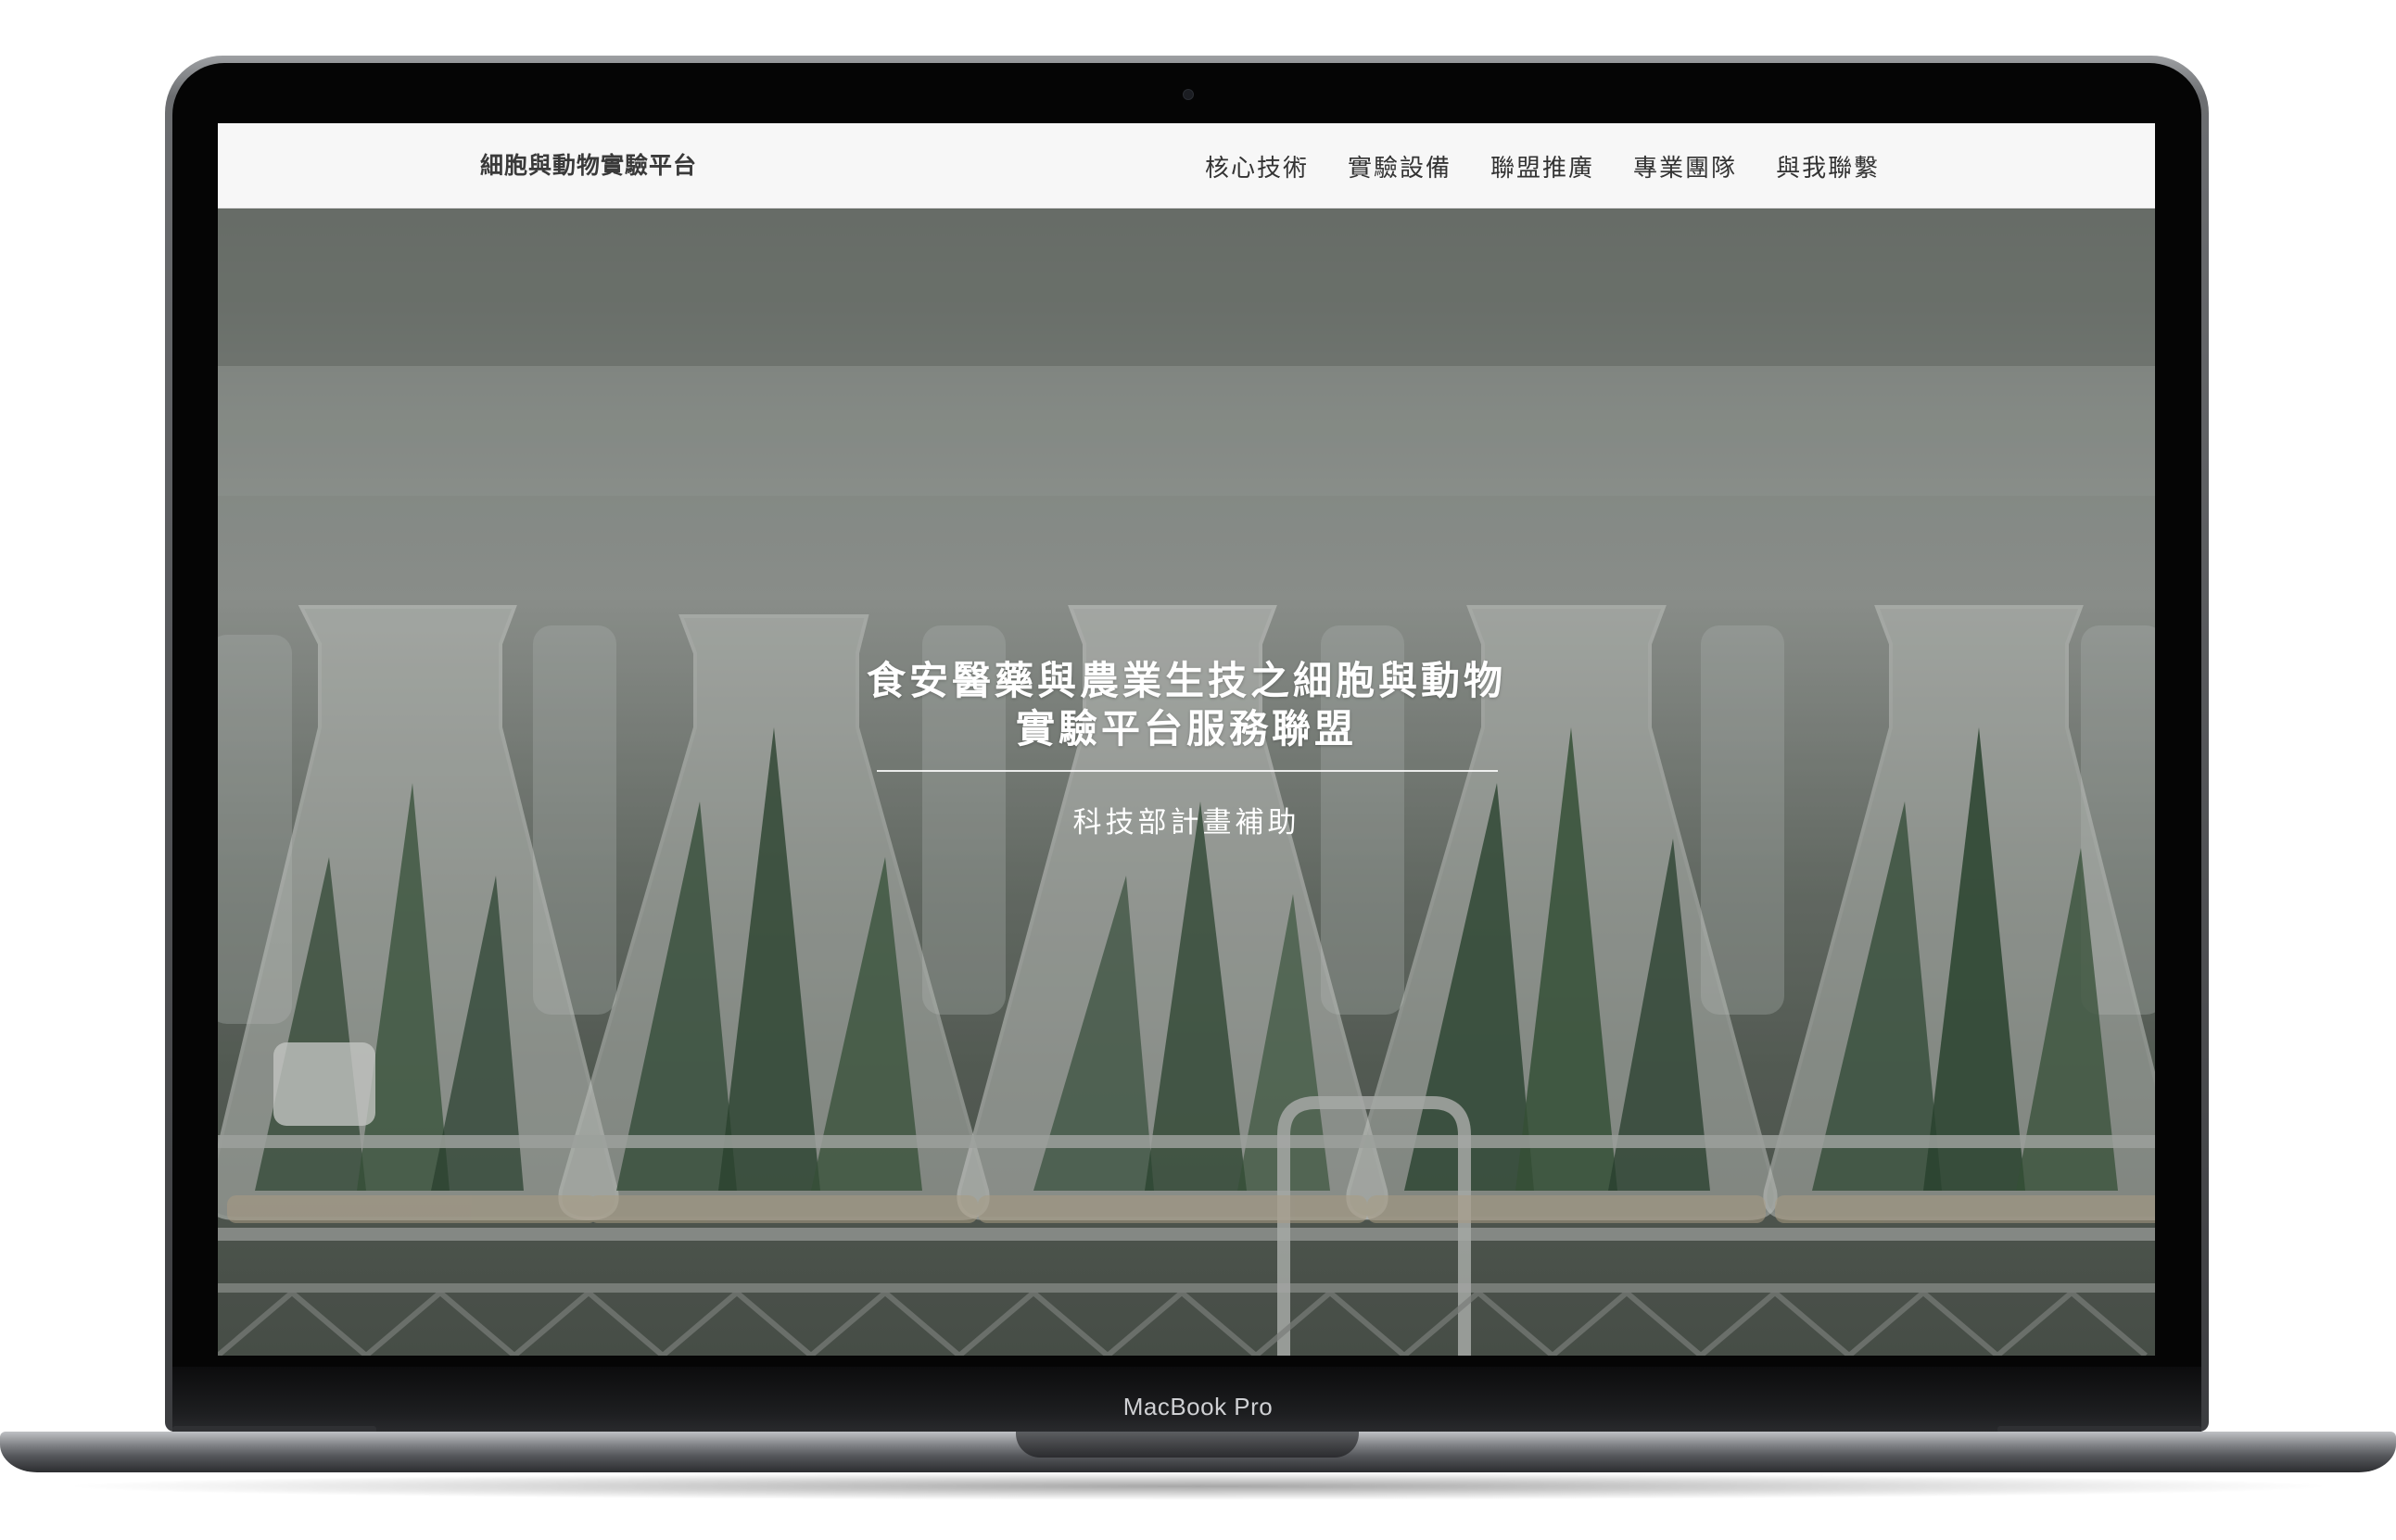 The image size is (2396, 1540). Describe the element at coordinates (1685, 166) in the screenshot. I see `nav-item-team: 專業團隊` at that location.